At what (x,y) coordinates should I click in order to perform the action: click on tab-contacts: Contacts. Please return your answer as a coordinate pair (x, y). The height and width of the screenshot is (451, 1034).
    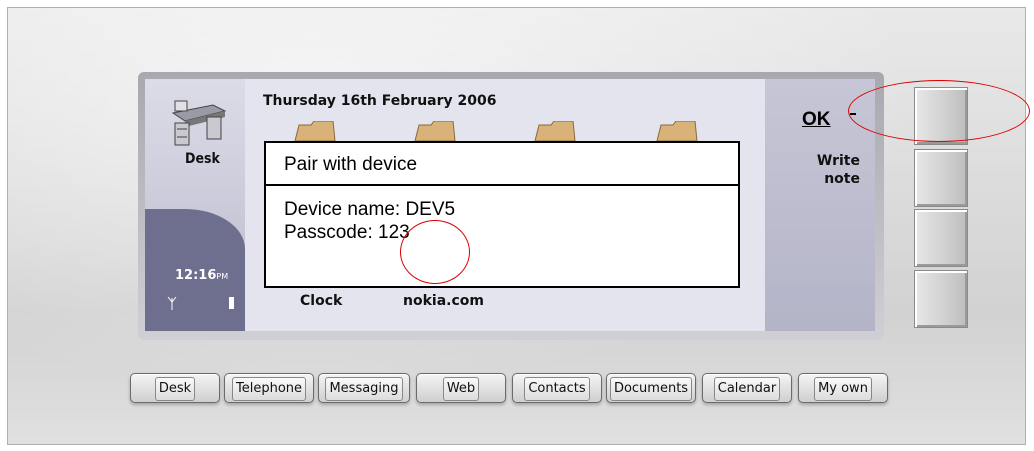
    Looking at the image, I should click on (557, 388).